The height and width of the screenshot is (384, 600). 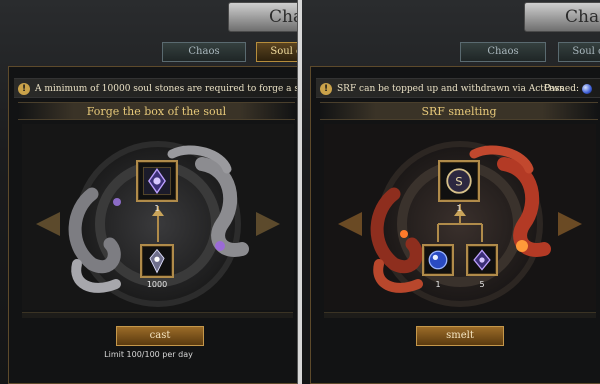 I want to click on input-left-count: 1, so click(x=438, y=284).